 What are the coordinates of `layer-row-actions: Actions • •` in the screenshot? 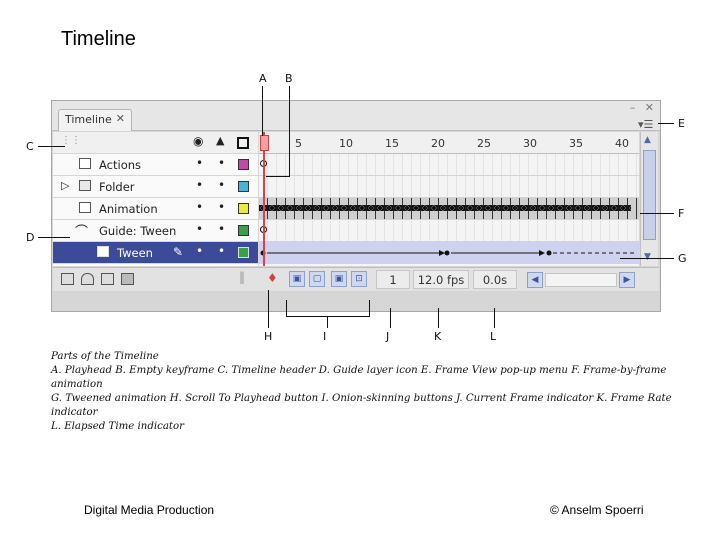 It's located at (155, 165).